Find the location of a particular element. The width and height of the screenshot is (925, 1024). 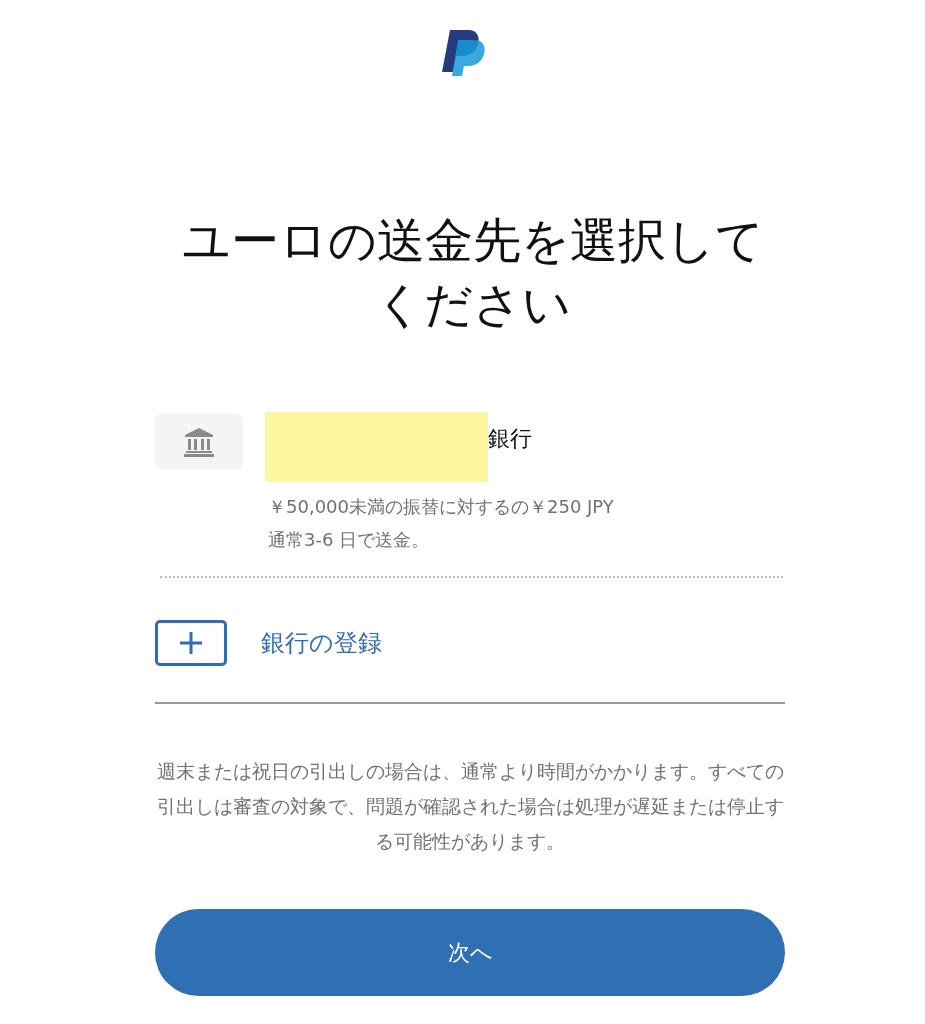

add-bank-link: 銀行の登録 is located at coordinates (321, 643).